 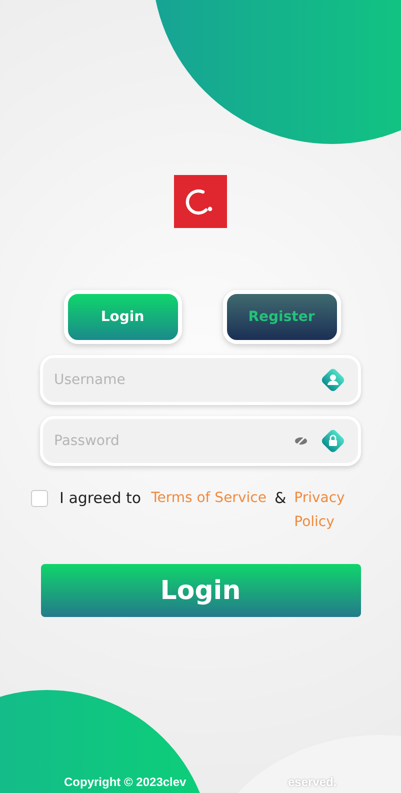 What do you see at coordinates (281, 317) in the screenshot?
I see `tab: Register` at bounding box center [281, 317].